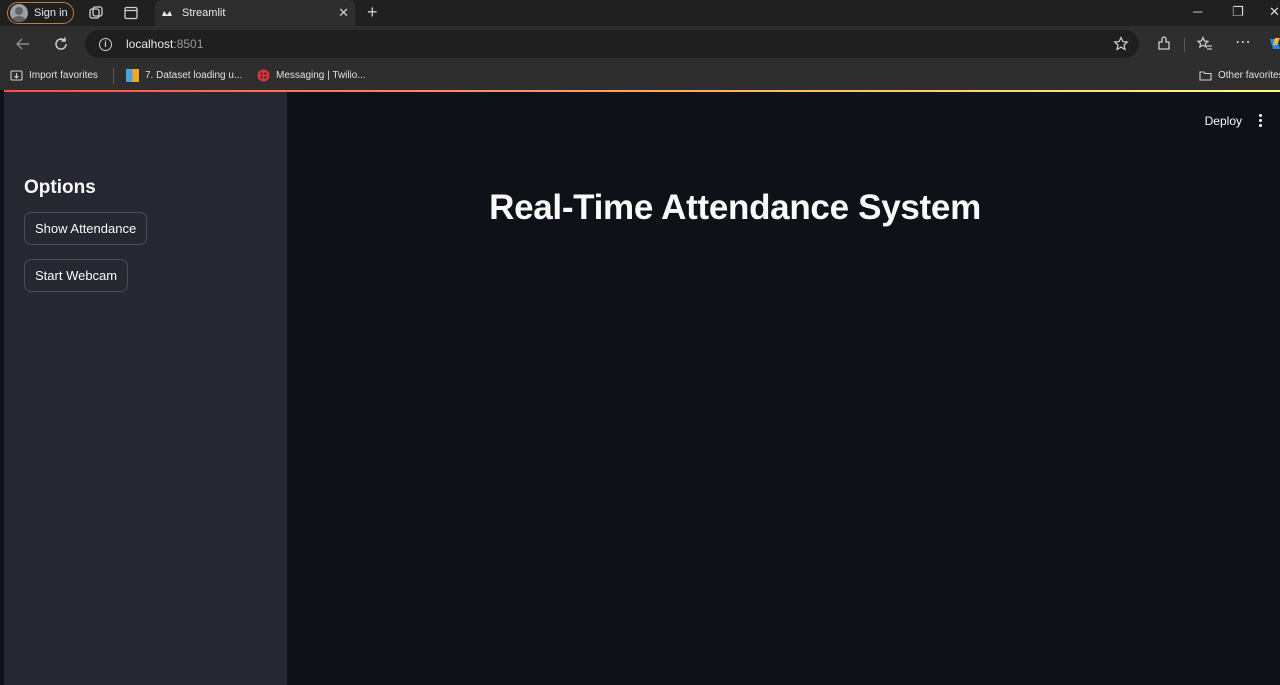 This screenshot has height=685, width=1280. Describe the element at coordinates (60, 187) in the screenshot. I see `sidebar-title: Options` at that location.